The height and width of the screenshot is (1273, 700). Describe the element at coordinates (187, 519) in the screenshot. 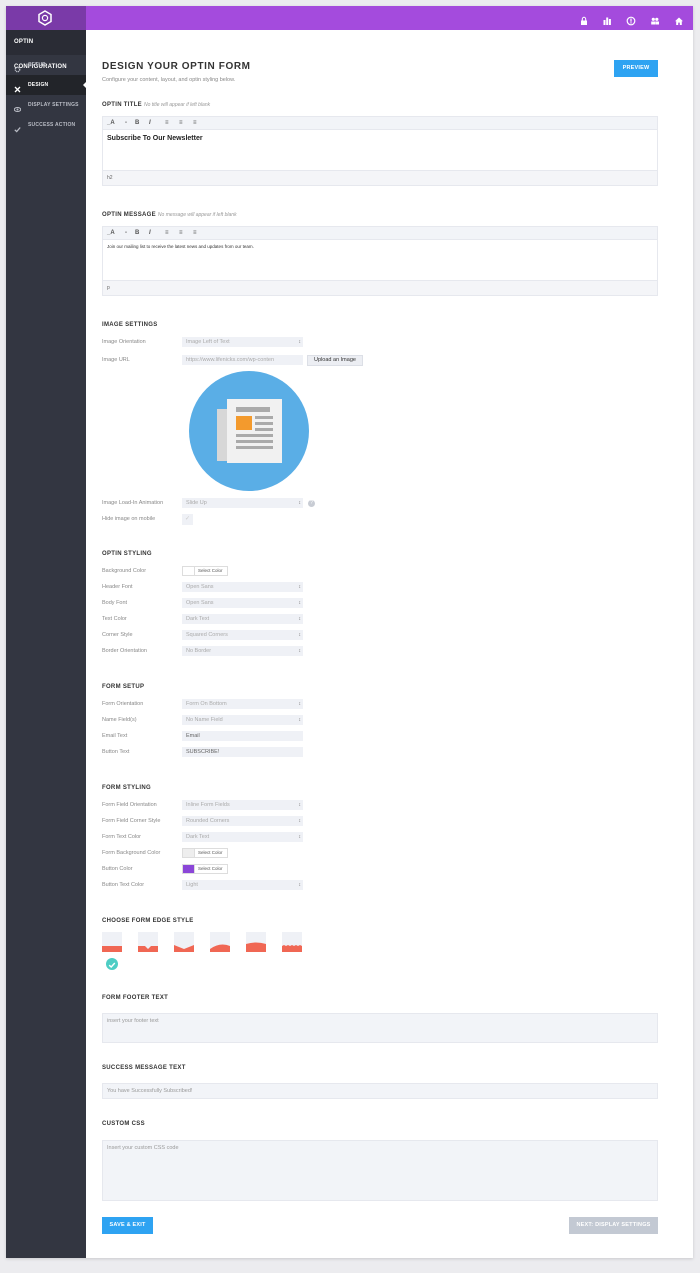

I see `hide-image-mobile-checkbox: ✓` at that location.